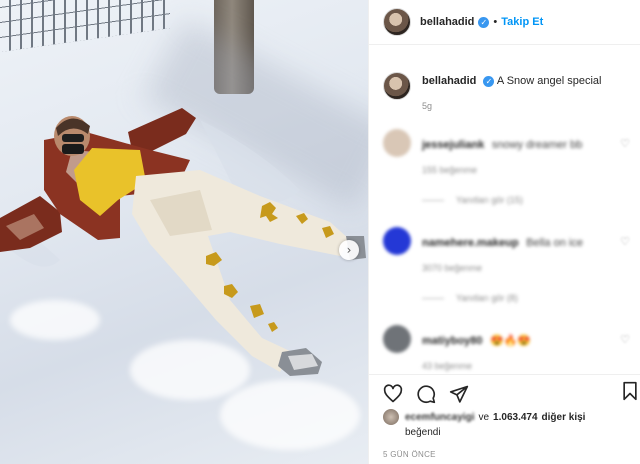 This screenshot has height=464, width=640. I want to click on commenter-username: namehere.makeup, so click(470, 243).